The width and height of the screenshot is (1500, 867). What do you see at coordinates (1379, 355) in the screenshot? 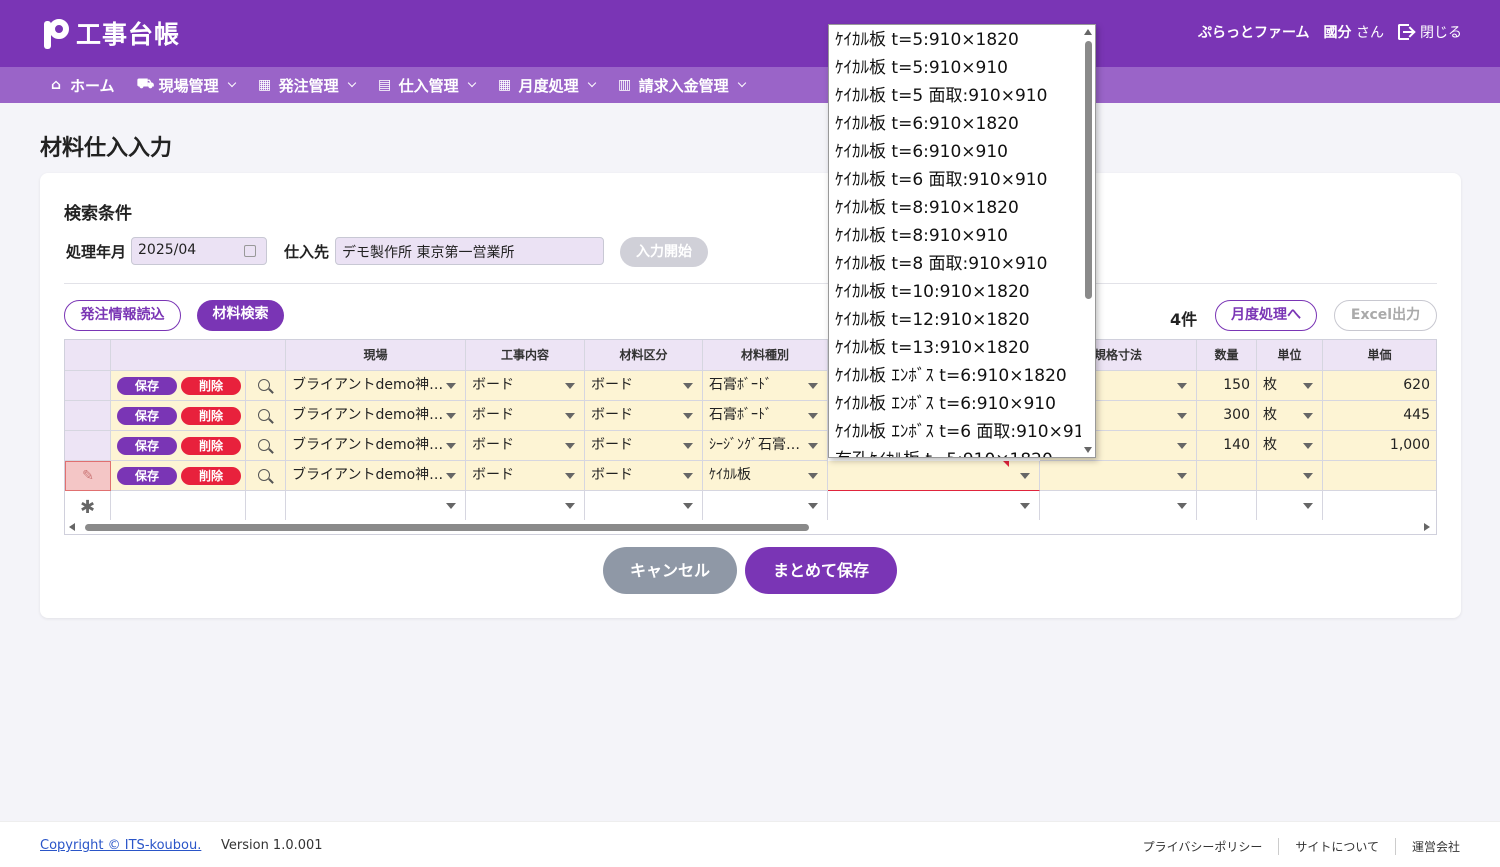
I see `grid-header-price: 単価` at bounding box center [1379, 355].